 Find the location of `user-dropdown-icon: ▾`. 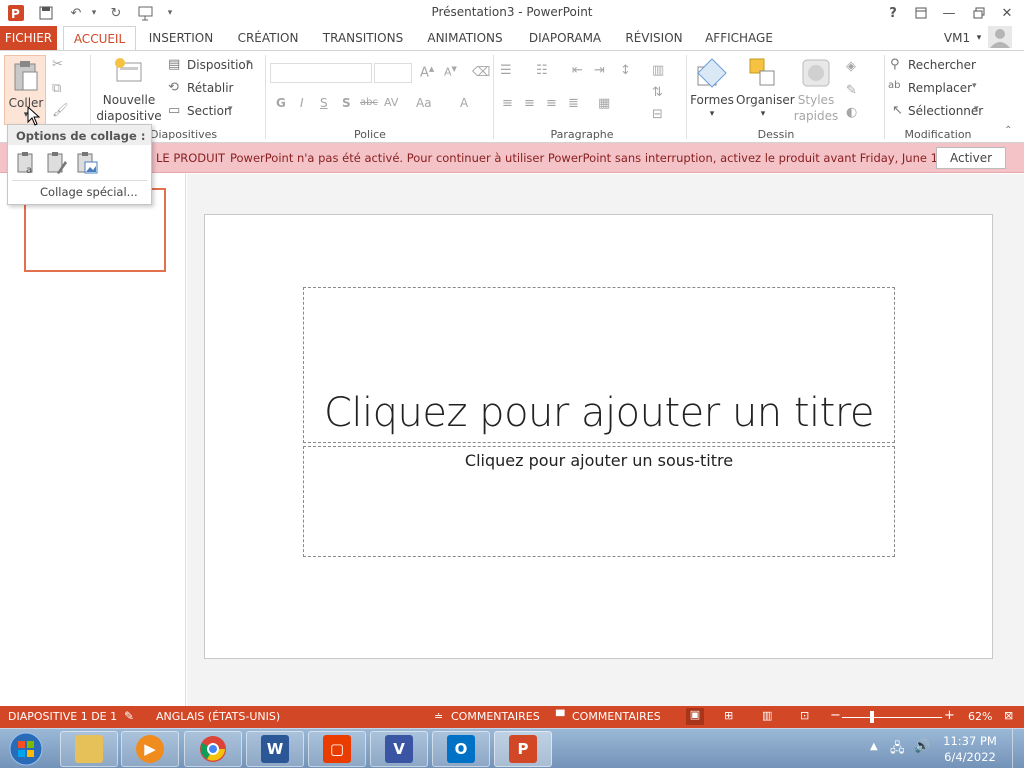

user-dropdown-icon: ▾ is located at coordinates (979, 38).